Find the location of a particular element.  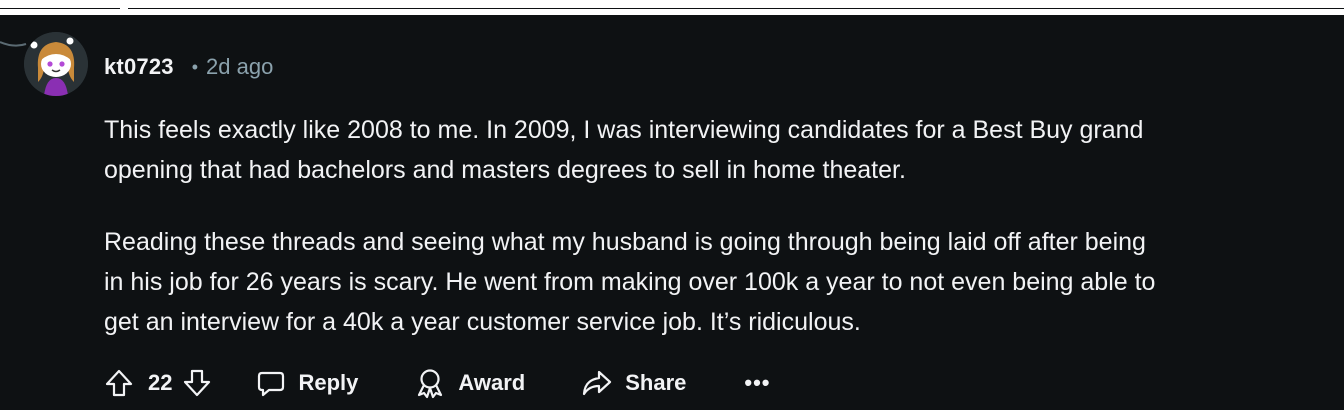

share-arrow-icon is located at coordinates (597, 383).